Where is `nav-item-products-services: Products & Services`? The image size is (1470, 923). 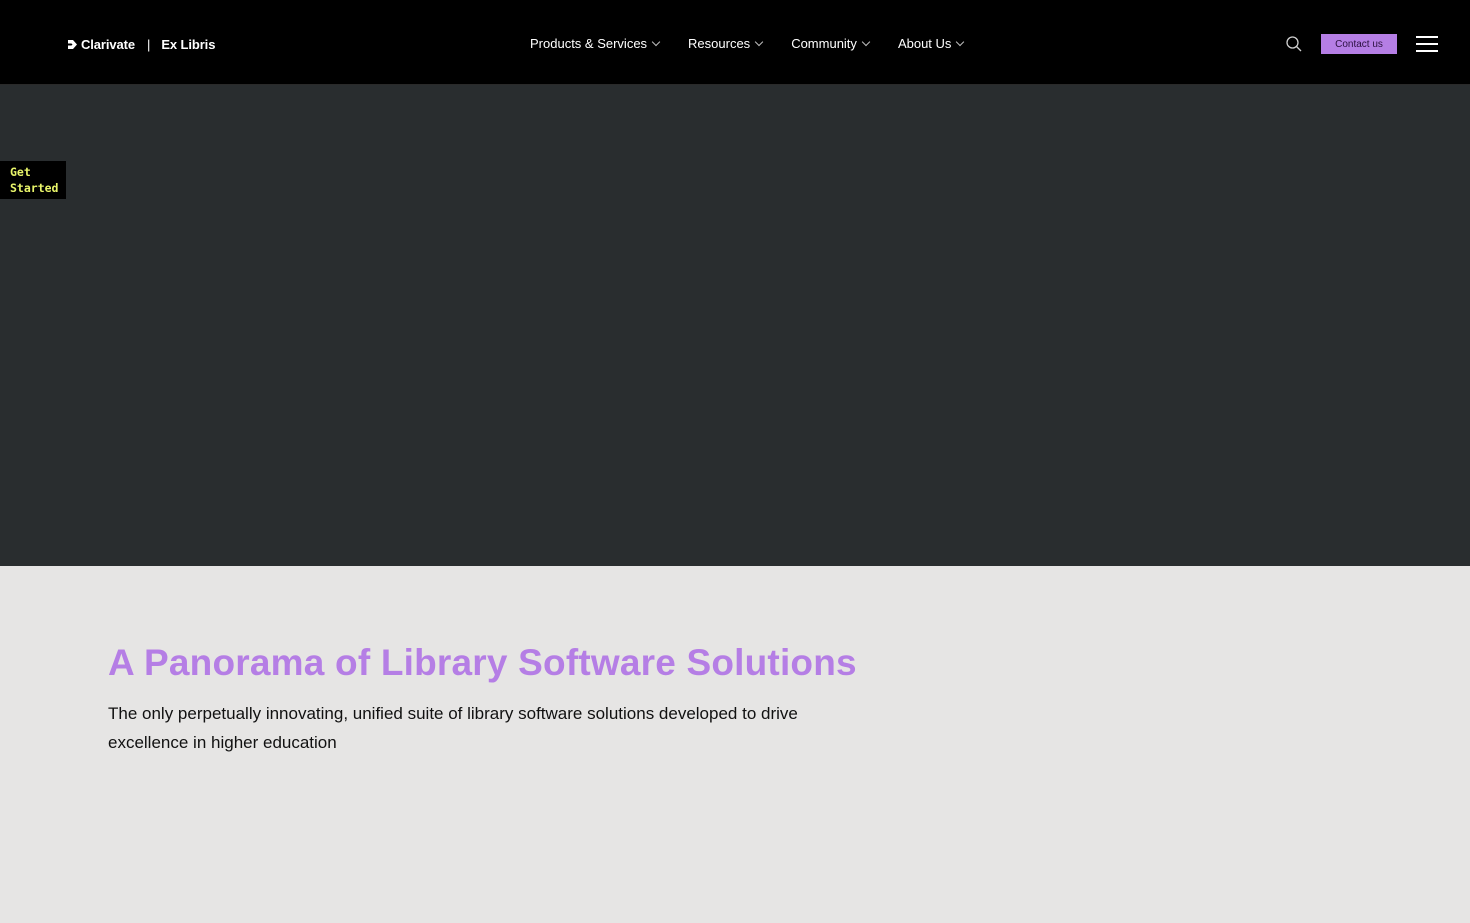 nav-item-products-services: Products & Services is located at coordinates (595, 43).